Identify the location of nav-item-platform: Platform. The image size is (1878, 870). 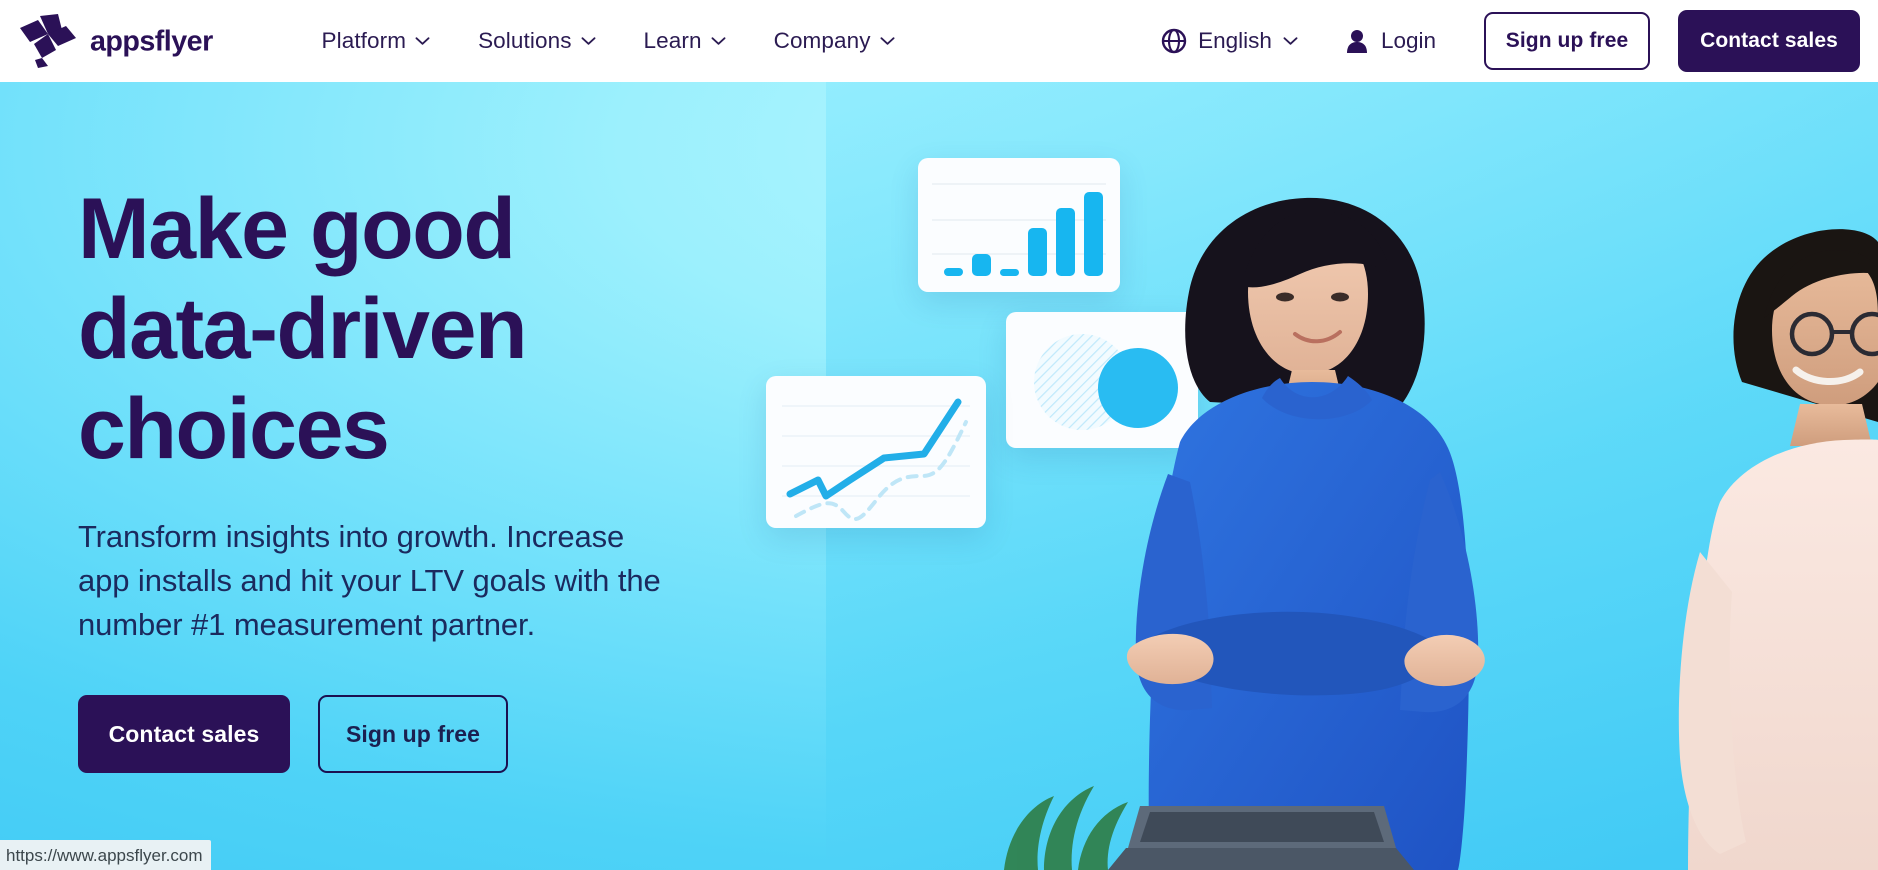
(376, 41).